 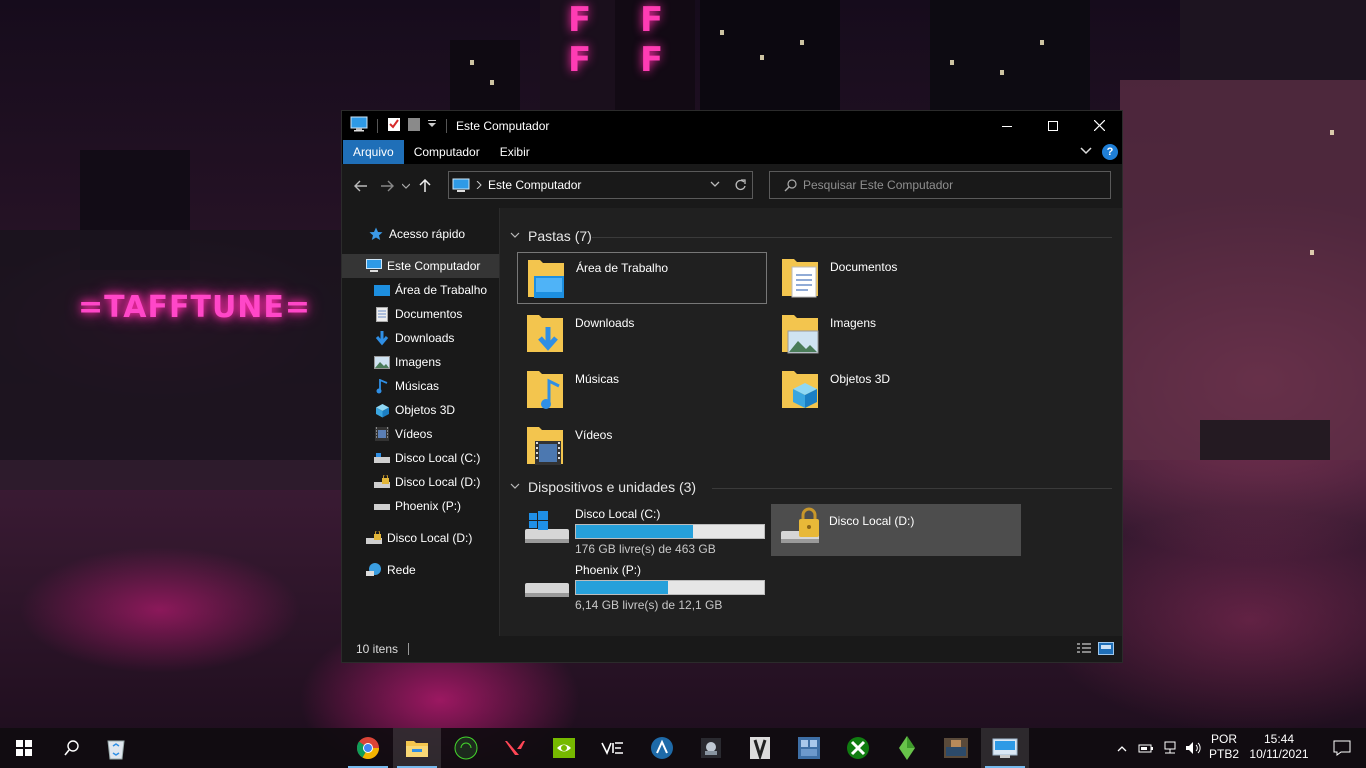 What do you see at coordinates (732, 125) in the screenshot?
I see `title-bar: Este Computador` at bounding box center [732, 125].